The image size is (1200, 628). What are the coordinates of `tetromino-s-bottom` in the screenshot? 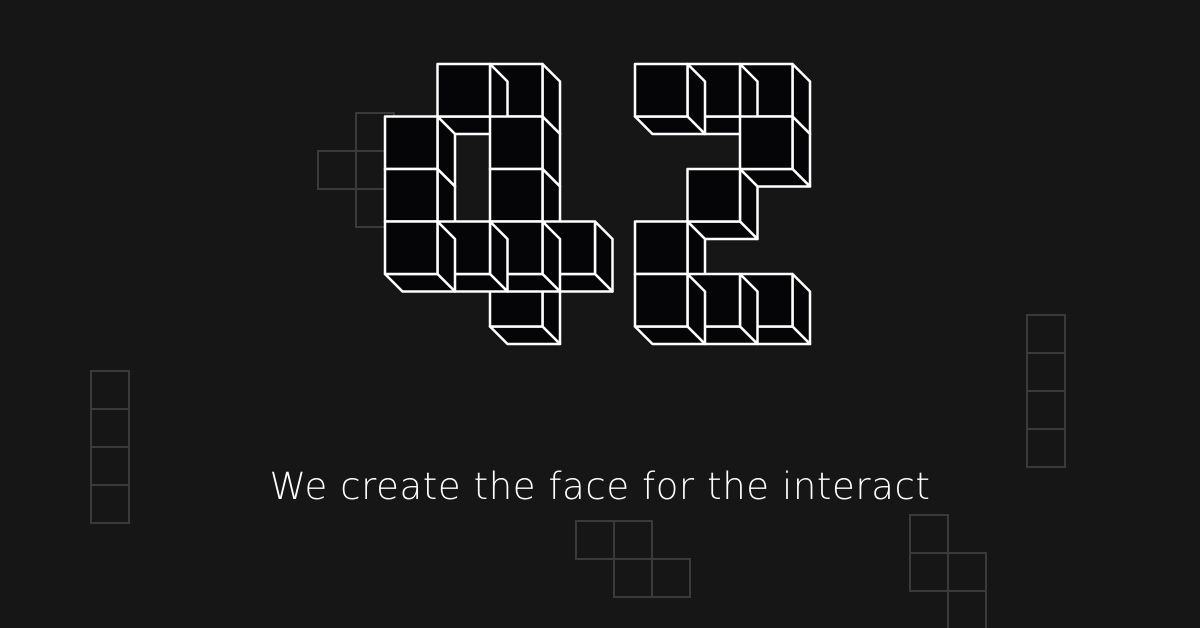 It's located at (633, 559).